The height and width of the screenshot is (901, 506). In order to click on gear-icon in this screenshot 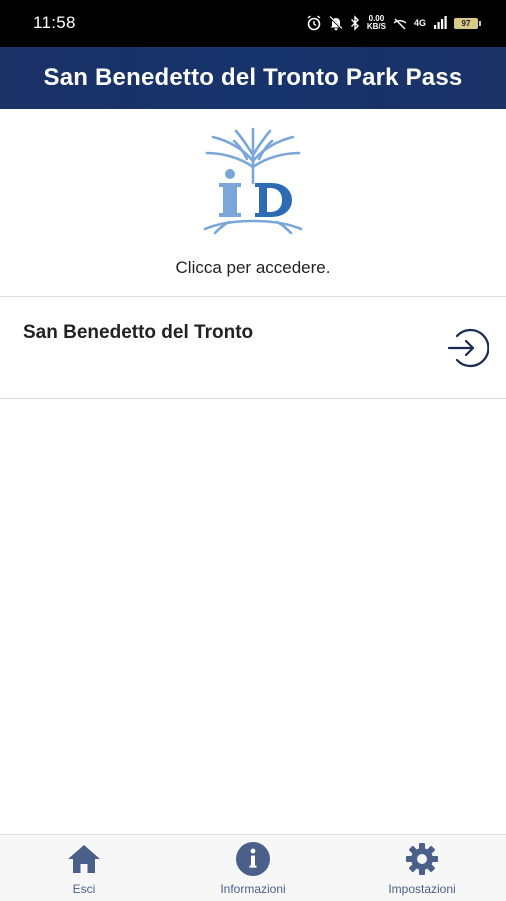, I will do `click(422, 859)`.